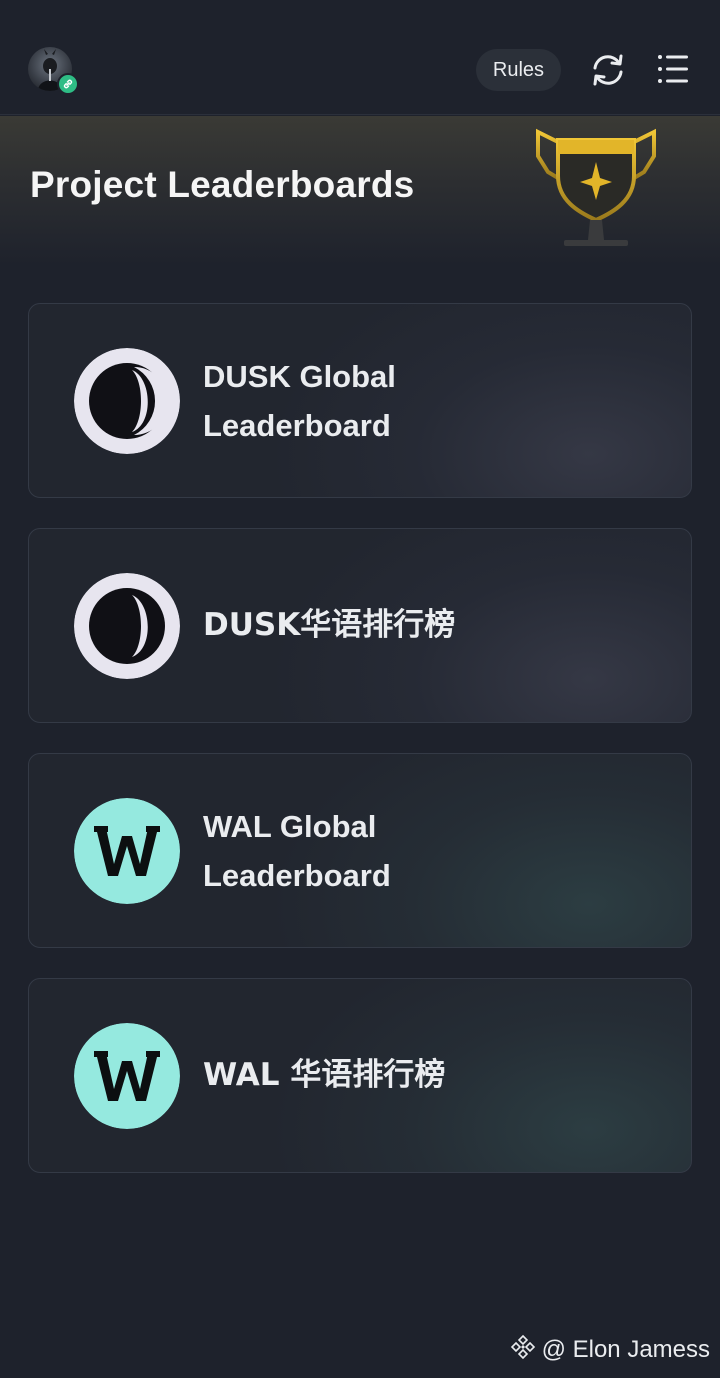  What do you see at coordinates (299, 400) in the screenshot?
I see `leaderboard-name: DUSK Global Leaderboard` at bounding box center [299, 400].